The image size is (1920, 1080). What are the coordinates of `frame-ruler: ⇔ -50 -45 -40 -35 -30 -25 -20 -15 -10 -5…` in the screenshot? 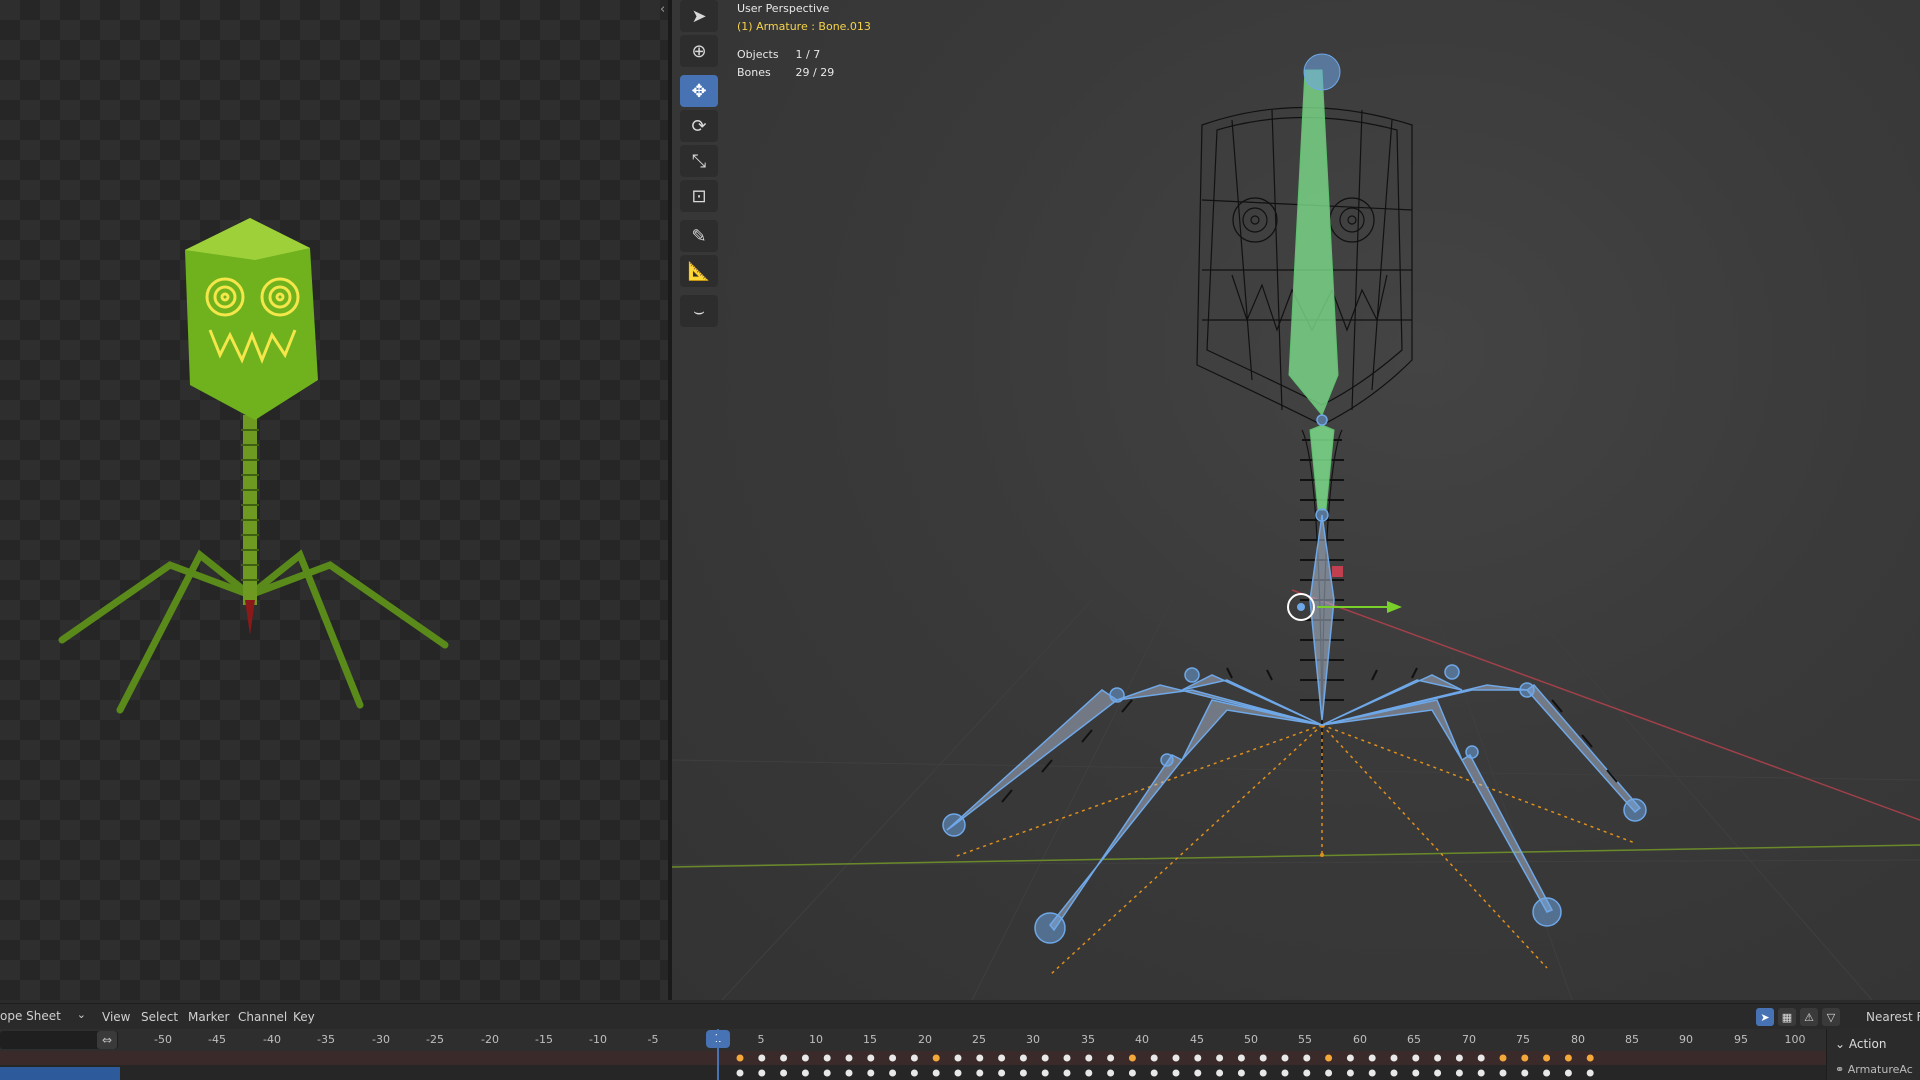 It's located at (913, 1040).